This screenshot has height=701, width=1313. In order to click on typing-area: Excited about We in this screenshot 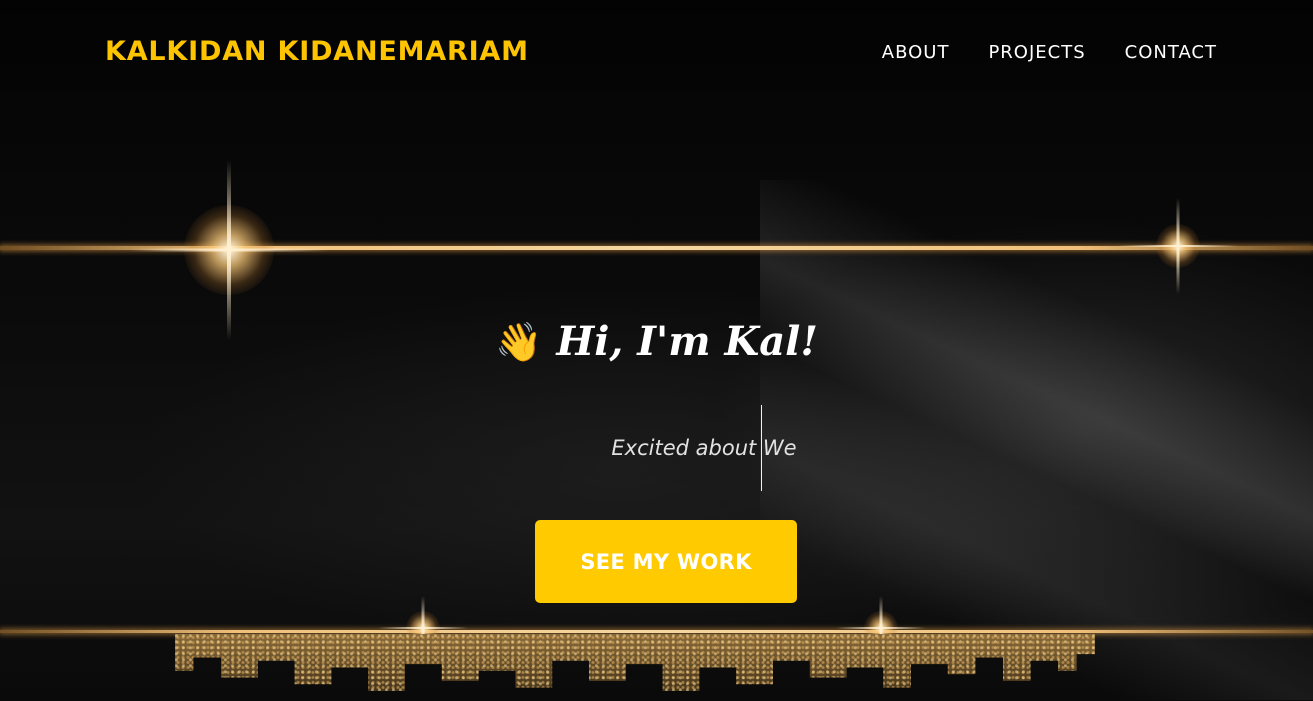, I will do `click(656, 448)`.